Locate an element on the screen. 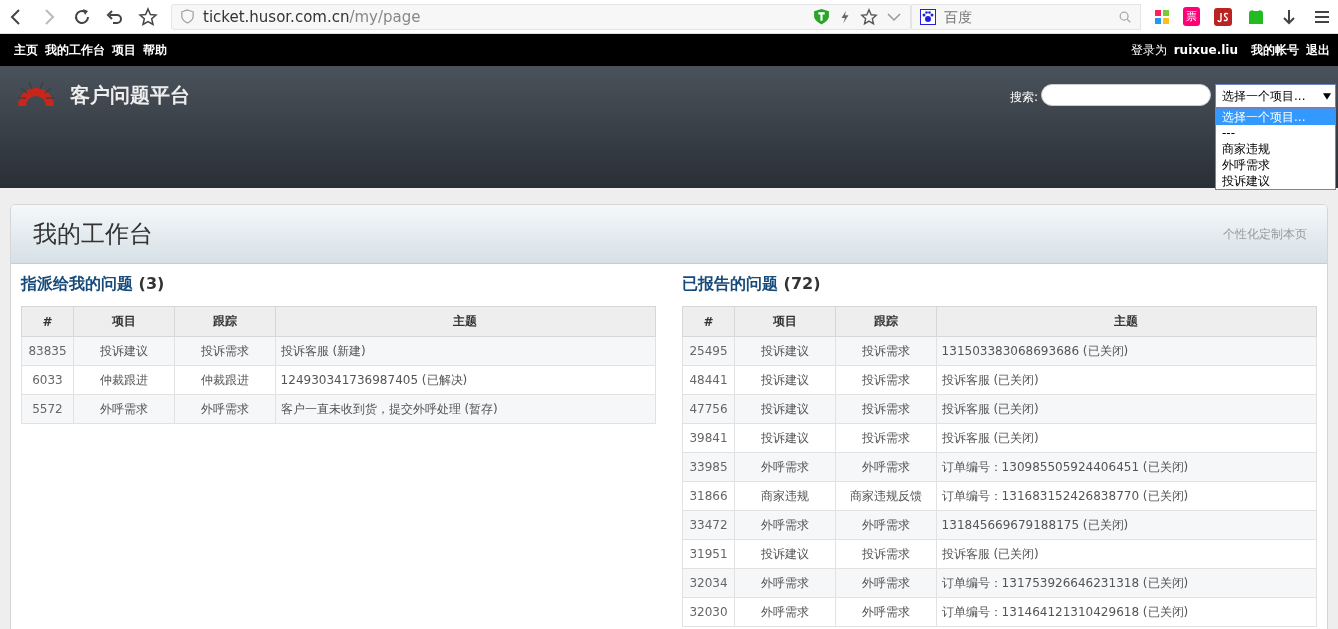  account-link: 我的帐号 is located at coordinates (1275, 50).